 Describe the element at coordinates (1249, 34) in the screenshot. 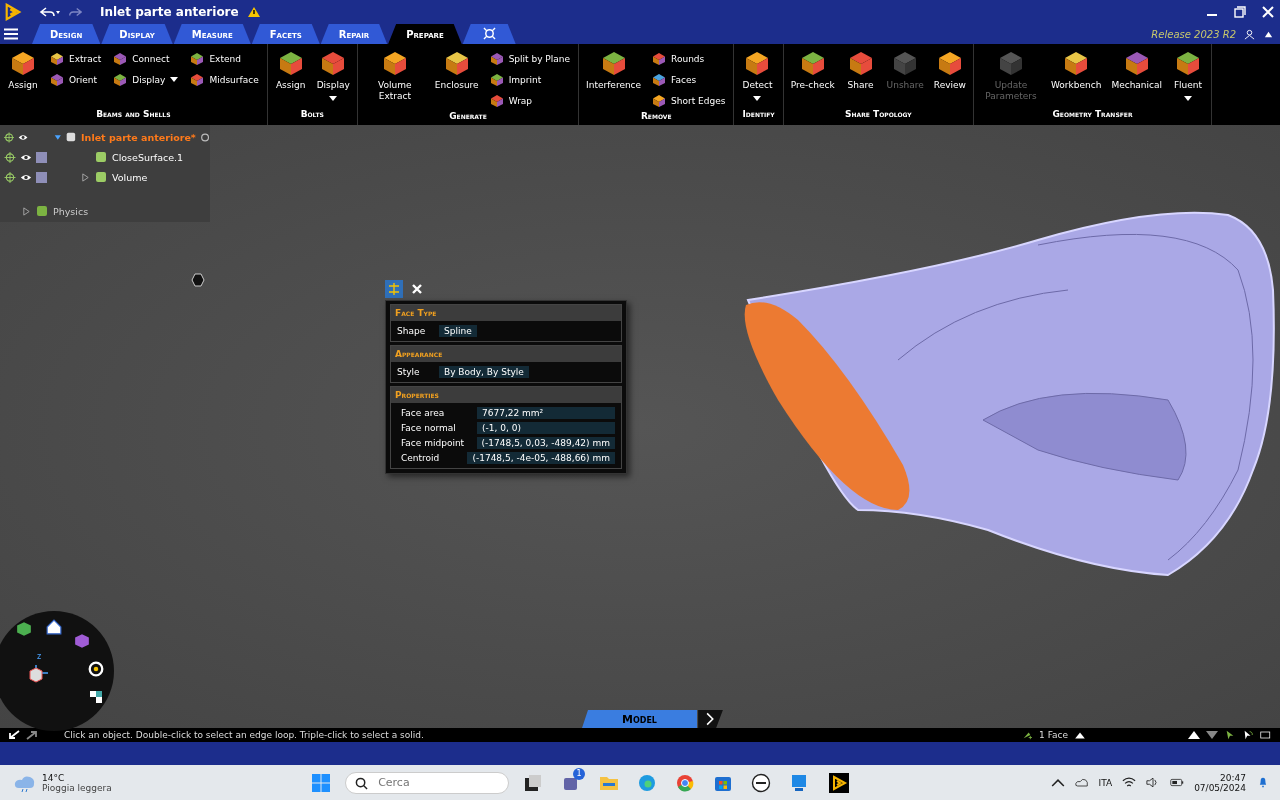

I see `user-icon` at that location.